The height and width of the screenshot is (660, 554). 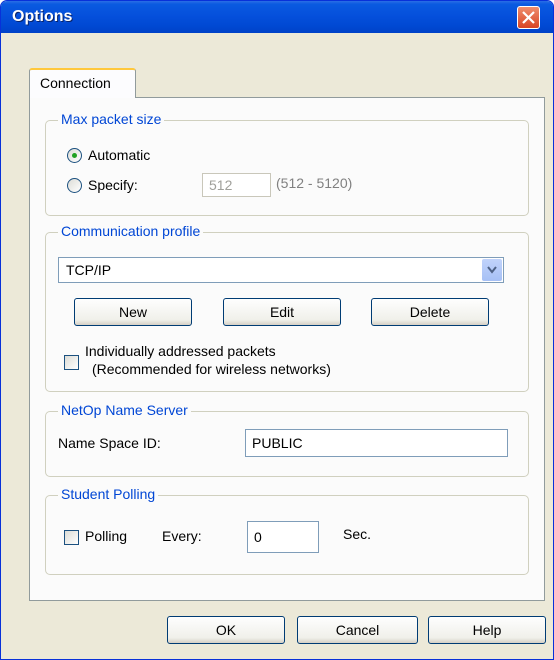 What do you see at coordinates (357, 534) in the screenshot?
I see `seconds-label: Sec.` at bounding box center [357, 534].